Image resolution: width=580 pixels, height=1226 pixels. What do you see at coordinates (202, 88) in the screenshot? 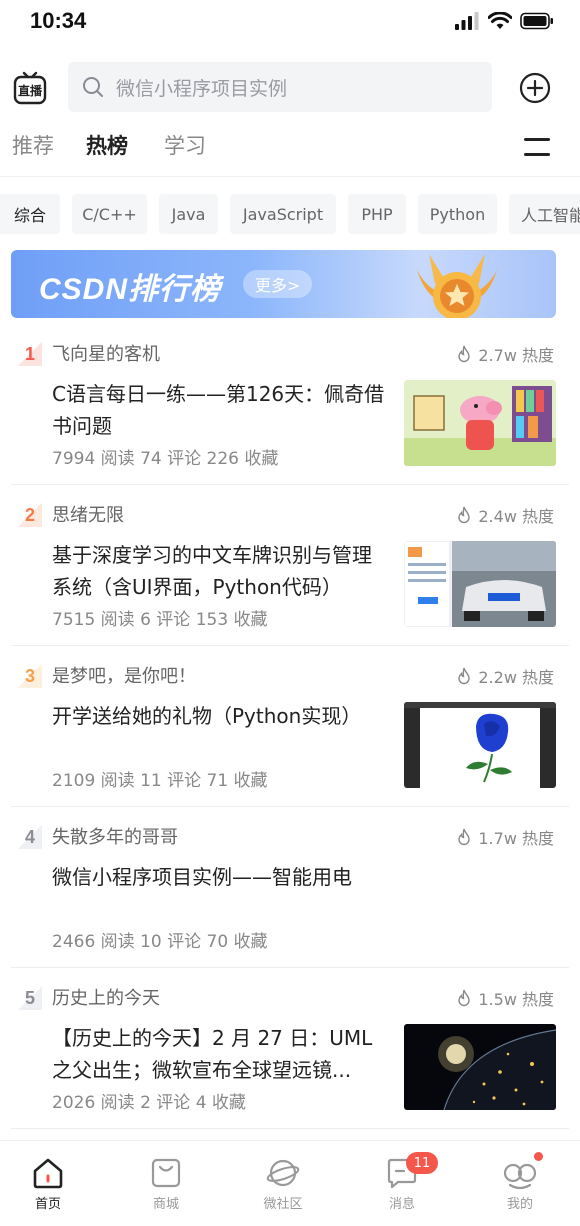
I see `search-placeholder: 微信小程序项目实例` at bounding box center [202, 88].